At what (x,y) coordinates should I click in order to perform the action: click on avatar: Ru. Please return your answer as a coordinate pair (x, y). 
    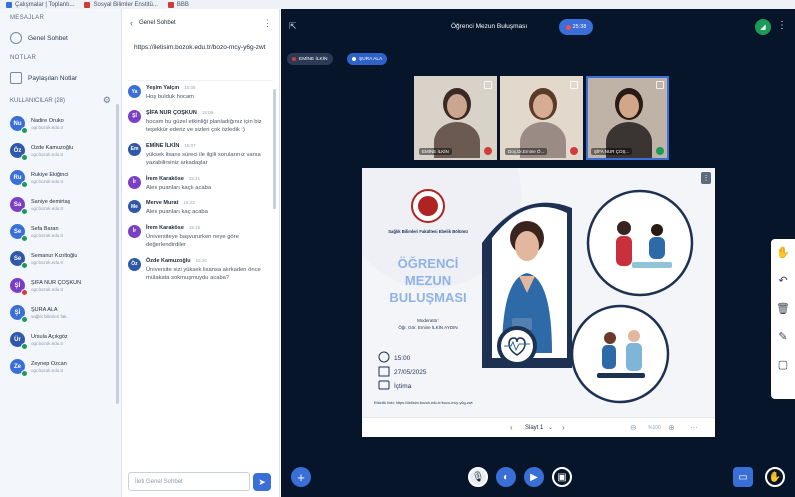
    Looking at the image, I should click on (19, 179).